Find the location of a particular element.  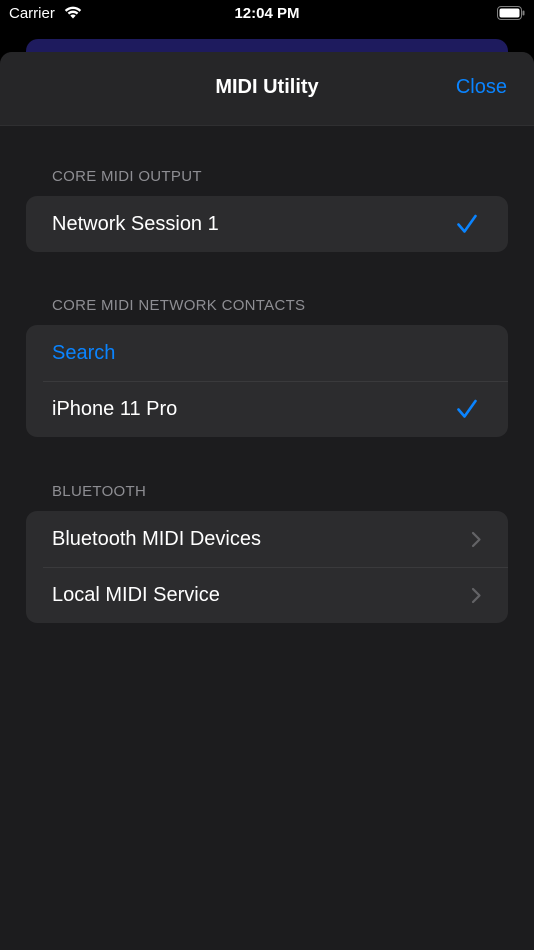

list-item-label: Local MIDI Service is located at coordinates (136, 594).